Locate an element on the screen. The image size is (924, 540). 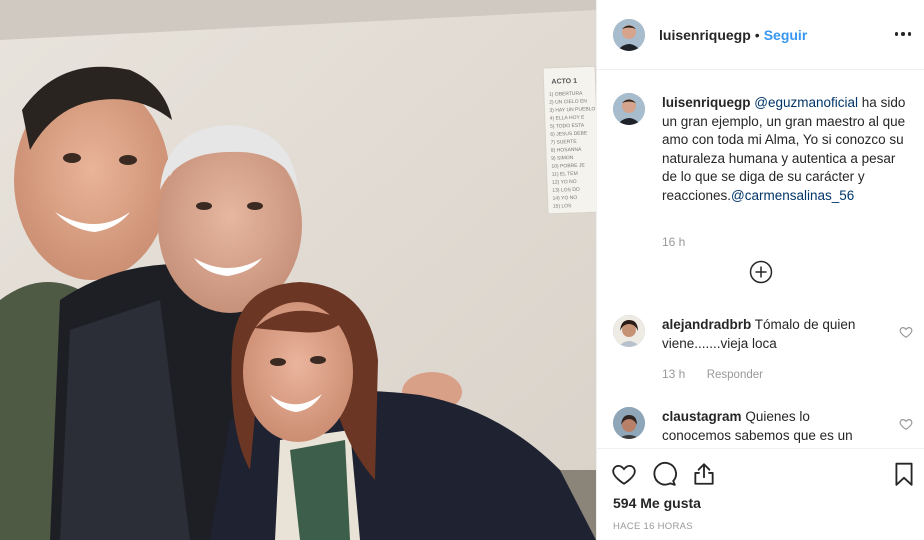
wall-sign-line: 4) ELLA HOY E is located at coordinates (568, 118).